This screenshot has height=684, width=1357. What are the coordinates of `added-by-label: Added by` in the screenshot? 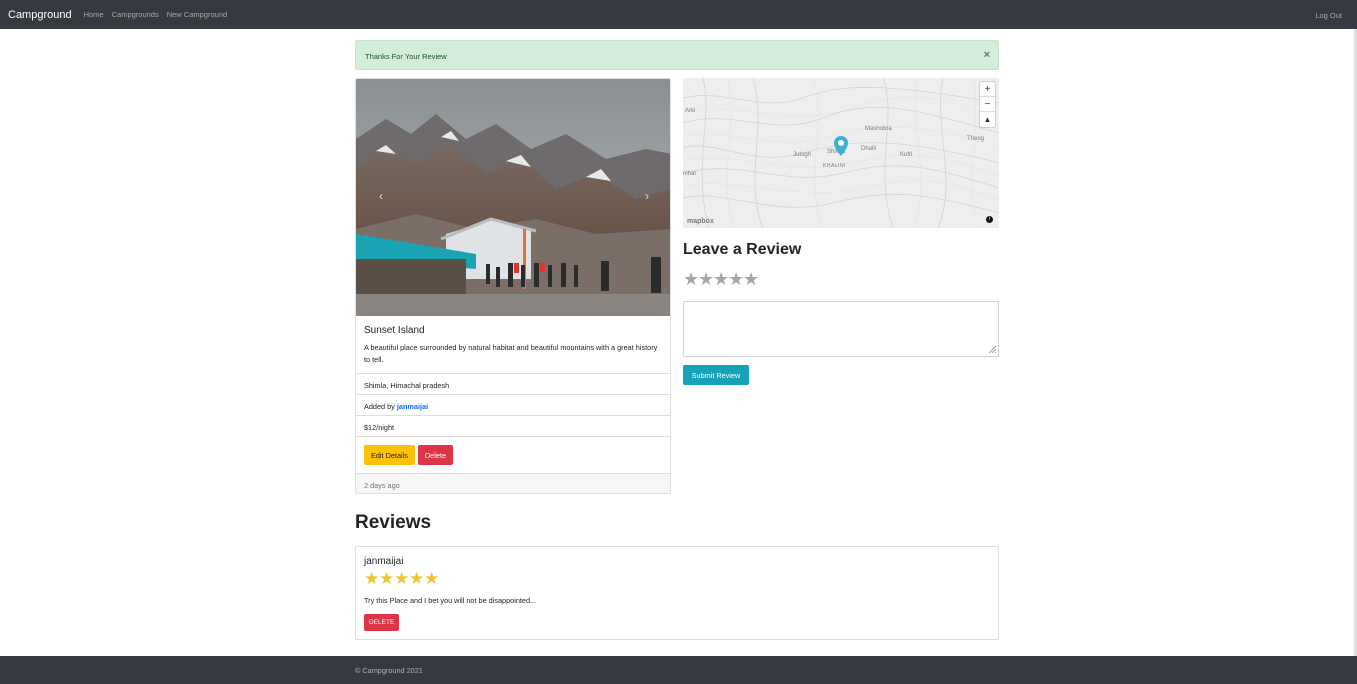 It's located at (380, 406).